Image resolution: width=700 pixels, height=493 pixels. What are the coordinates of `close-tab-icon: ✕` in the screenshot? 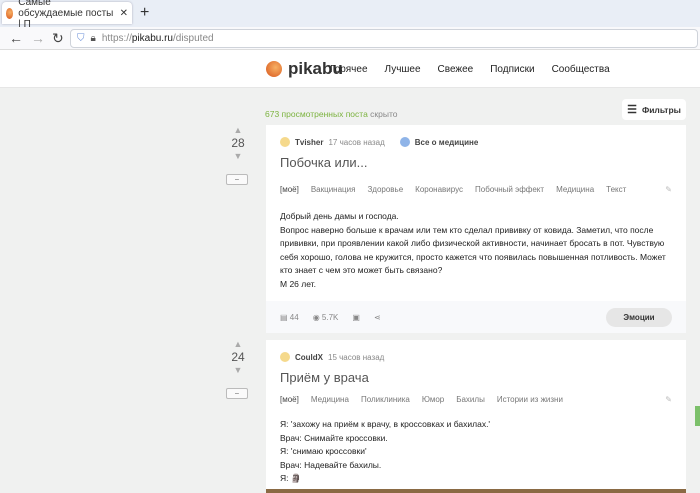 It's located at (126, 13).